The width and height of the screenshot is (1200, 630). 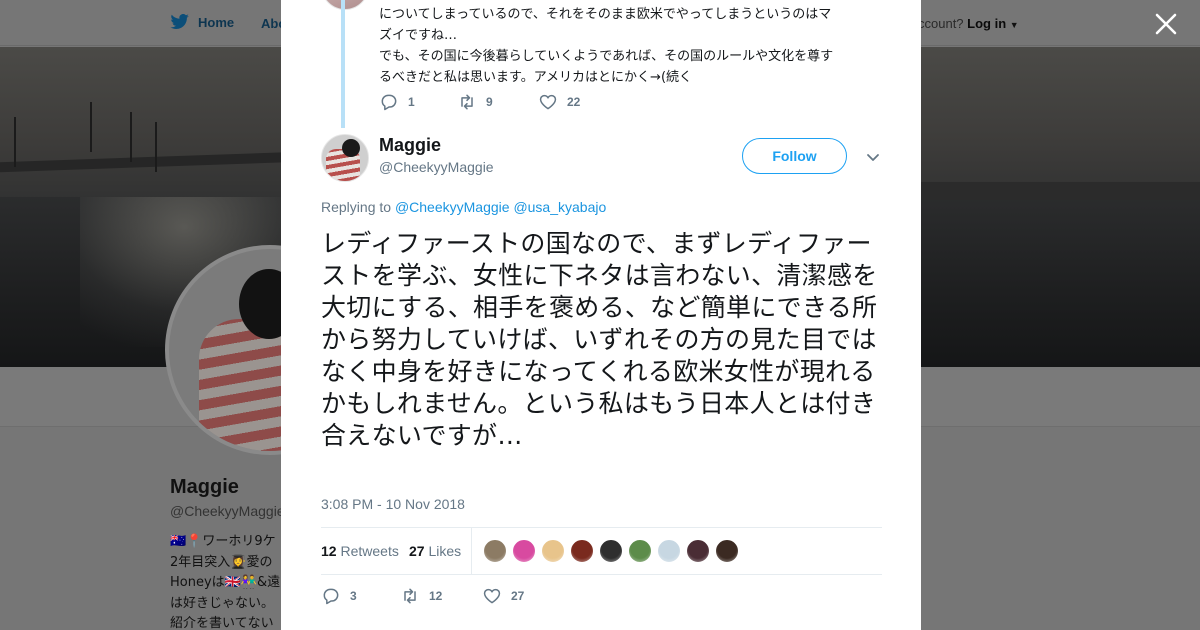 I want to click on previous-tweet-line: についてしまっているので、それをそのまま欧米でやってしまうというのはマ, so click(x=605, y=14).